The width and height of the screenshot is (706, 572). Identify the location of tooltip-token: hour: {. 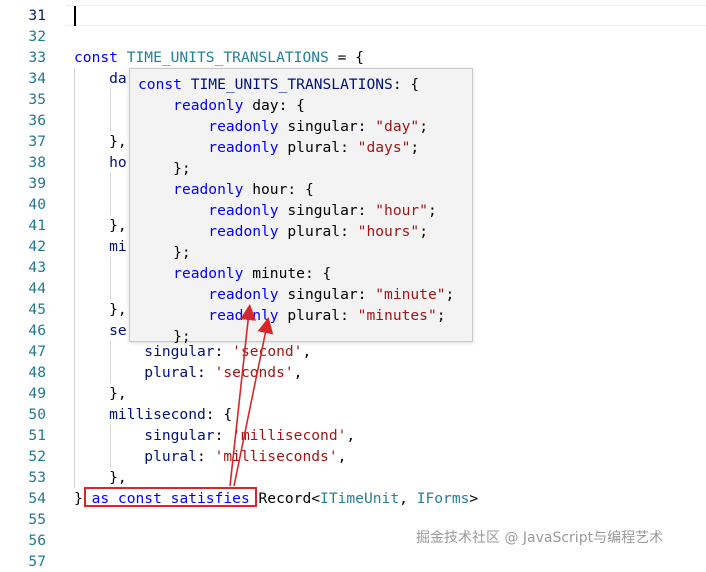
(278, 189).